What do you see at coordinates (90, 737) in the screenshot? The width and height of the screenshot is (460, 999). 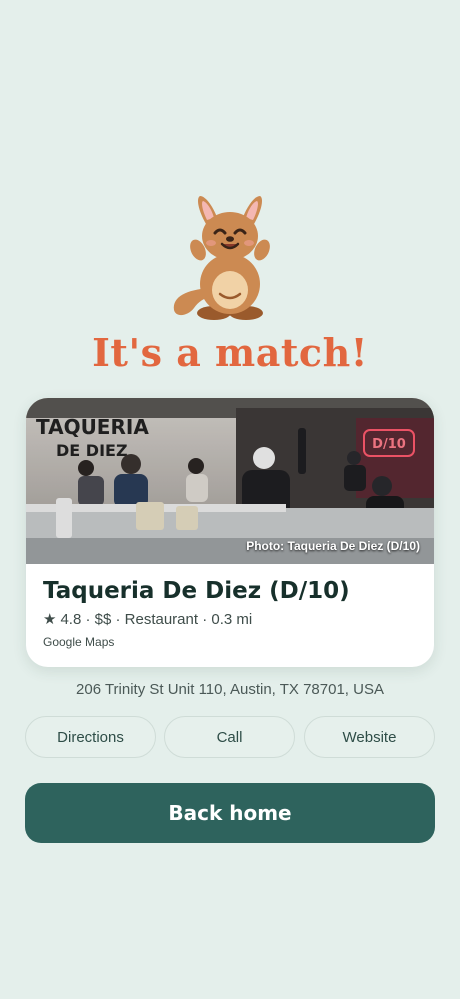 I see `directions-button: Directions` at bounding box center [90, 737].